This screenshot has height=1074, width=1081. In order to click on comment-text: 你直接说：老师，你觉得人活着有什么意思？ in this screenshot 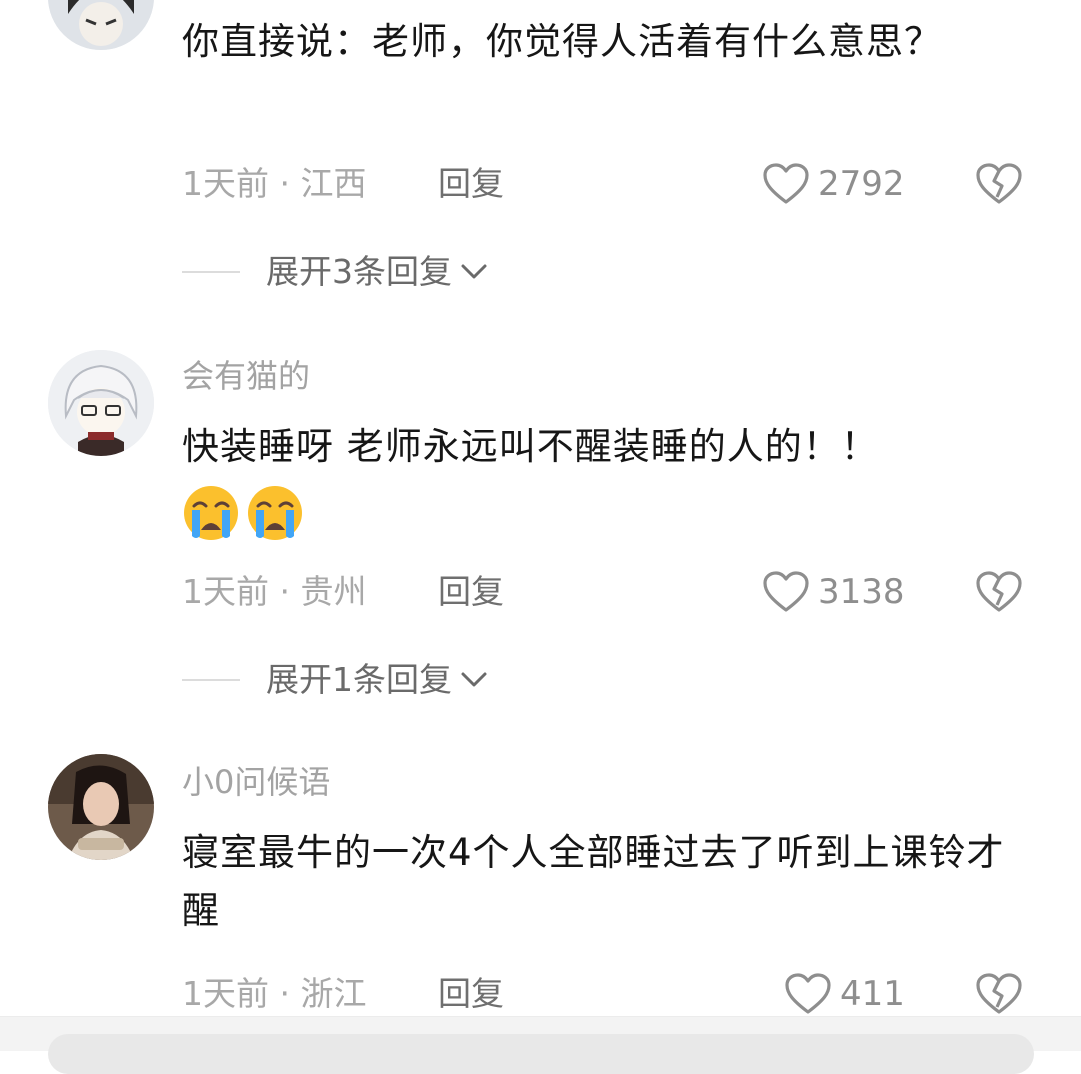, I will do `click(562, 41)`.